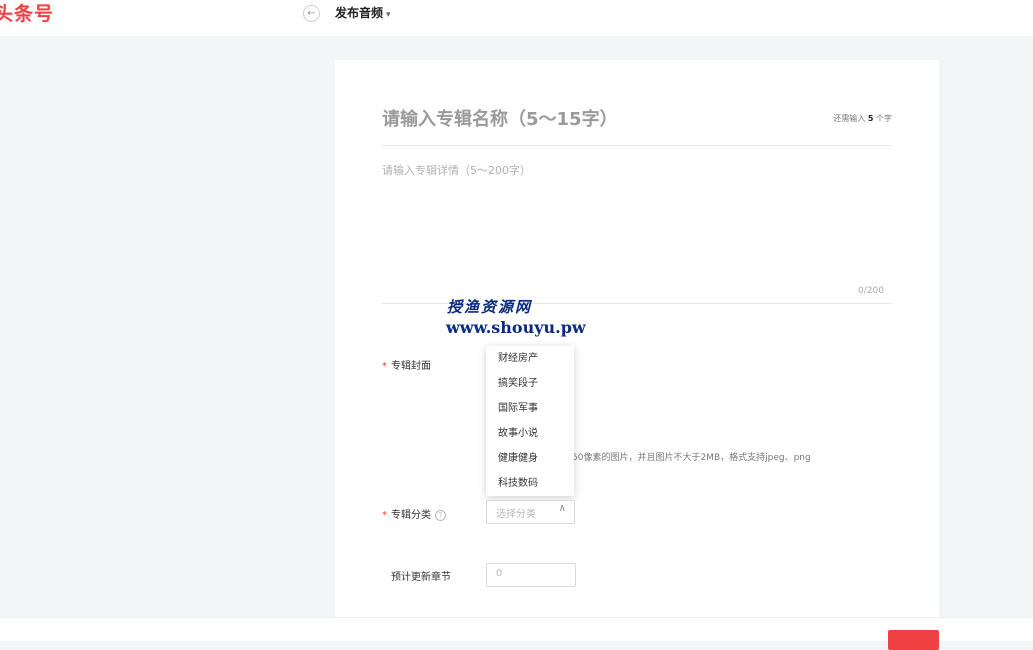  What do you see at coordinates (421, 577) in the screenshot?
I see `chapters-label: 预计更新章节` at bounding box center [421, 577].